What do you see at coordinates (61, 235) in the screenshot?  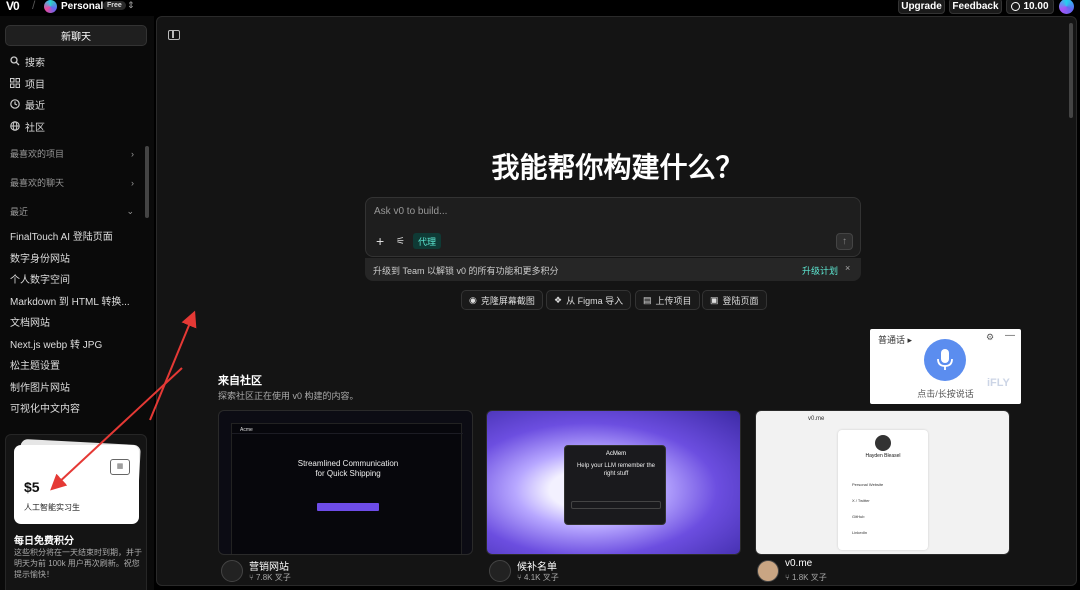 I see `recent-chat-item: FinalTouch AI 登陆页面` at bounding box center [61, 235].